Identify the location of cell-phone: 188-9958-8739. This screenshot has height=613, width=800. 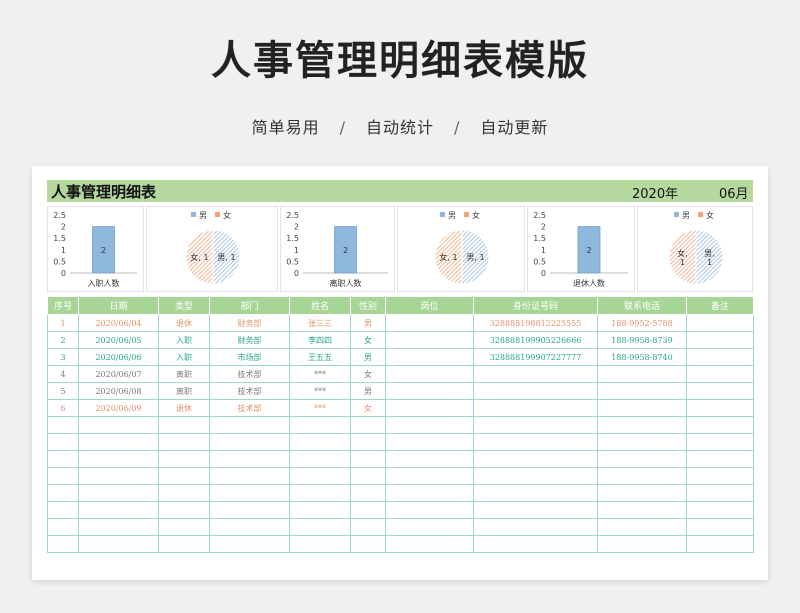
(642, 340).